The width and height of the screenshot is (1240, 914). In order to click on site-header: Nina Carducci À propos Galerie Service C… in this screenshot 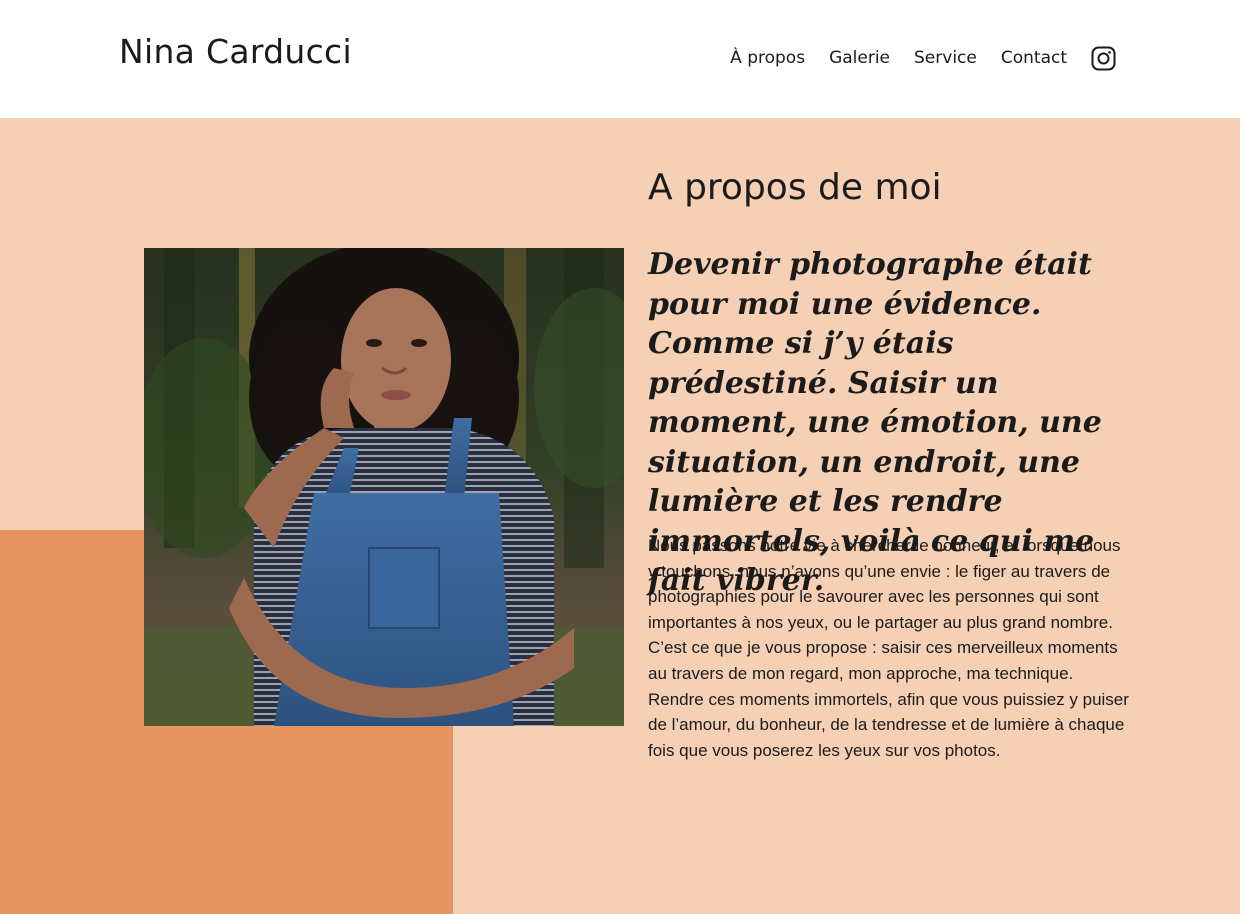, I will do `click(620, 59)`.